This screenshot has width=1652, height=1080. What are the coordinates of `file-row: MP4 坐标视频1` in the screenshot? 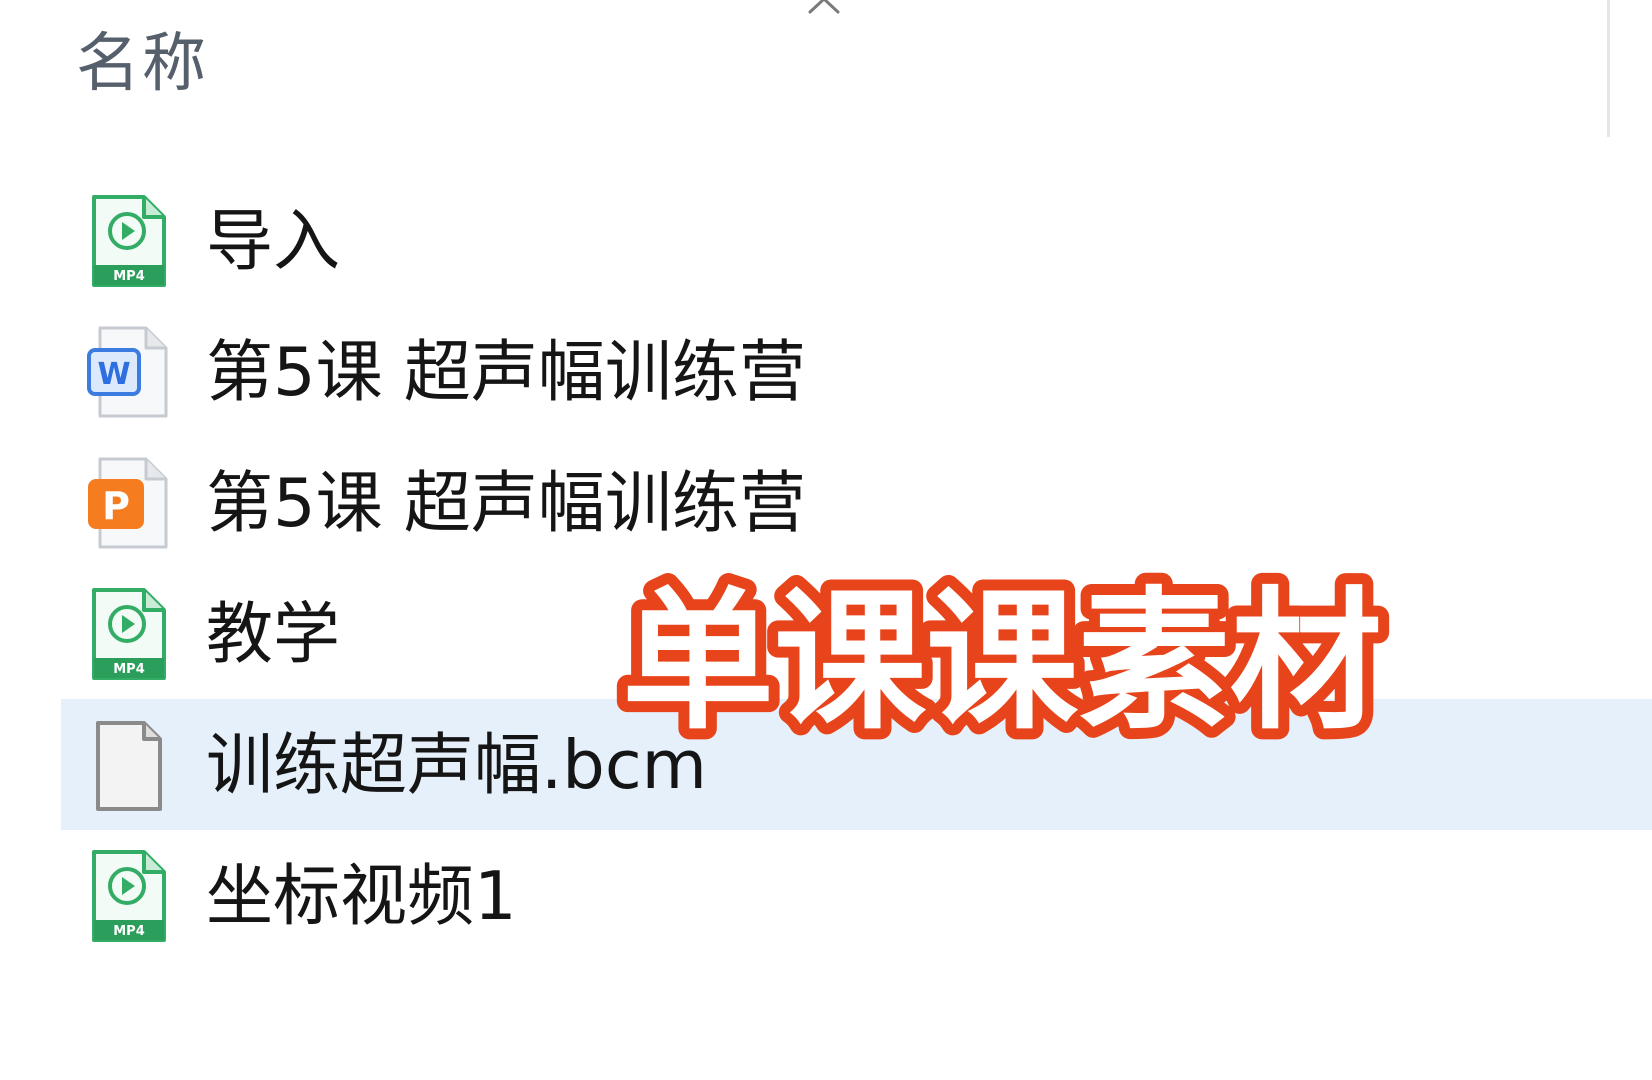 It's located at (856, 895).